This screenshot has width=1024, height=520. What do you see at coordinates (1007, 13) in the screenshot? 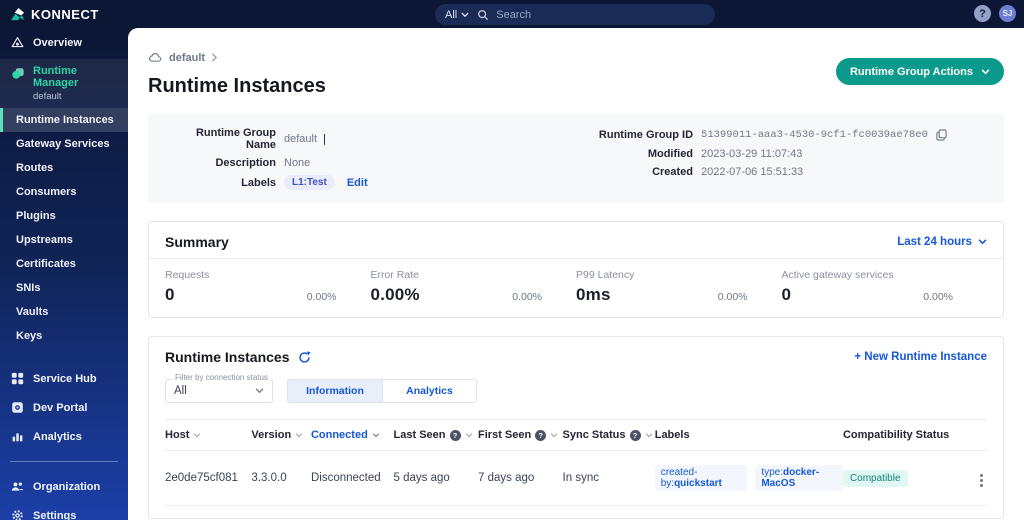
I see `user-avatar: SJ` at bounding box center [1007, 13].